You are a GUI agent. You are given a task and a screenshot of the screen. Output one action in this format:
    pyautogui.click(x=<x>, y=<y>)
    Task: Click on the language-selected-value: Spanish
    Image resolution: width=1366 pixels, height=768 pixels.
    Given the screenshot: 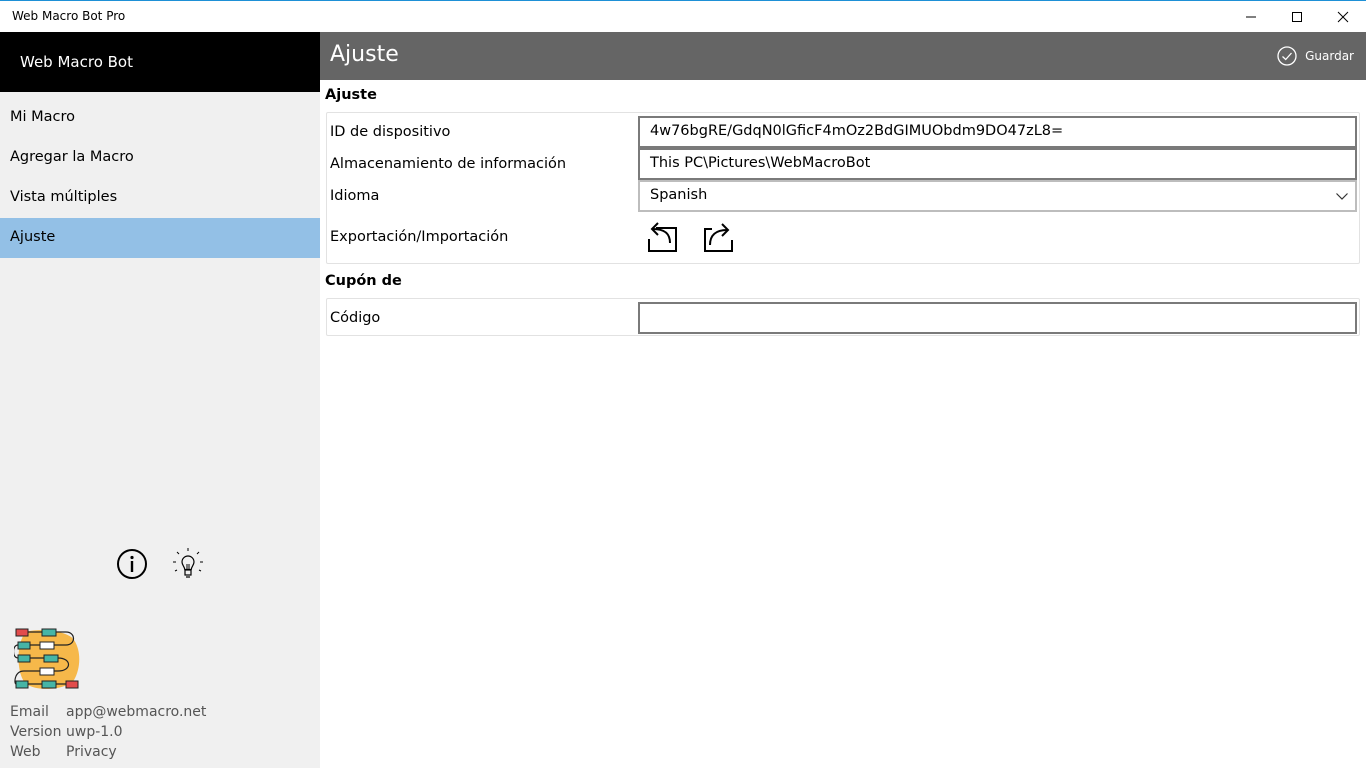 What is the action you would take?
    pyautogui.click(x=679, y=195)
    